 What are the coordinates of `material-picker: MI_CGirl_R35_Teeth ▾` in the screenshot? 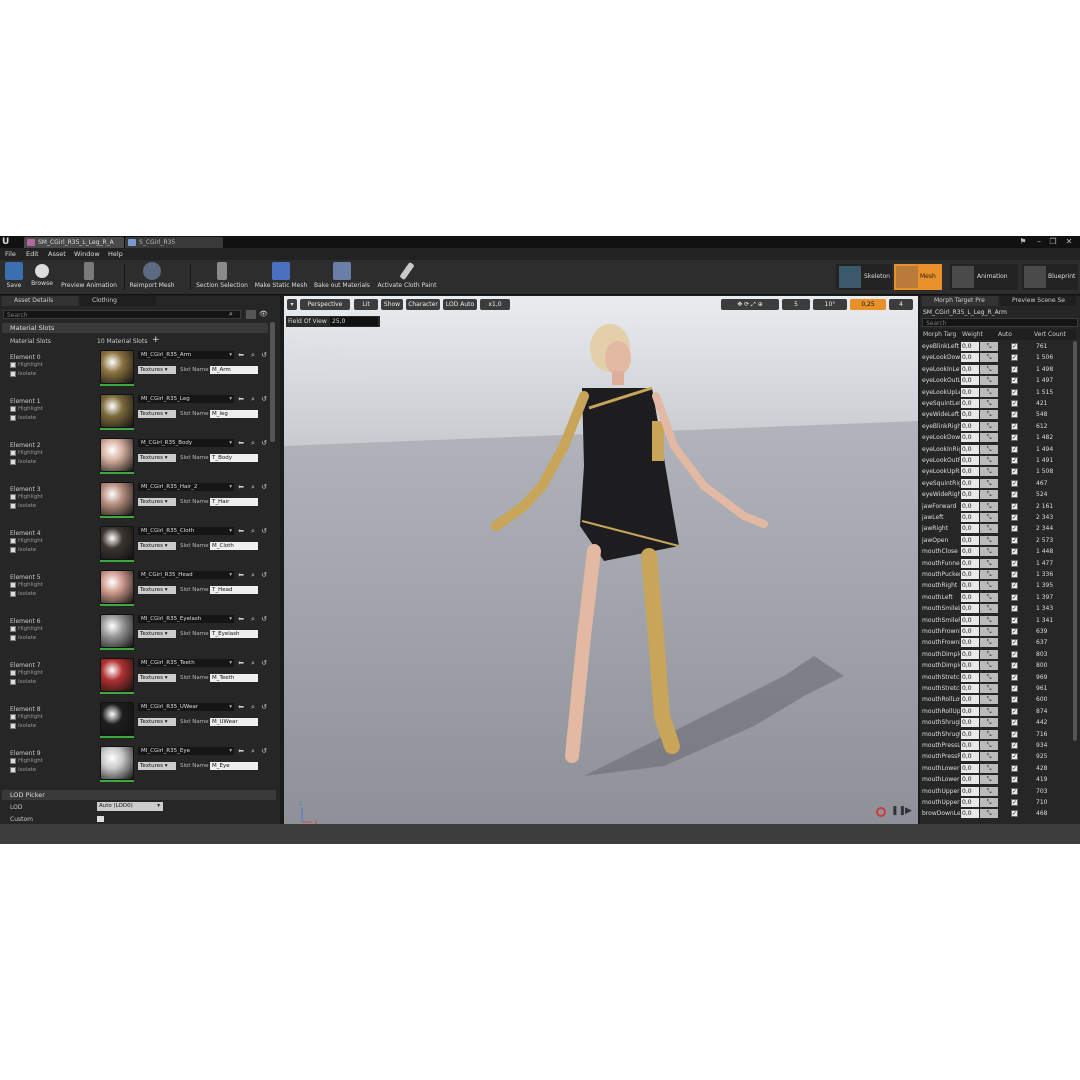 It's located at (186, 663).